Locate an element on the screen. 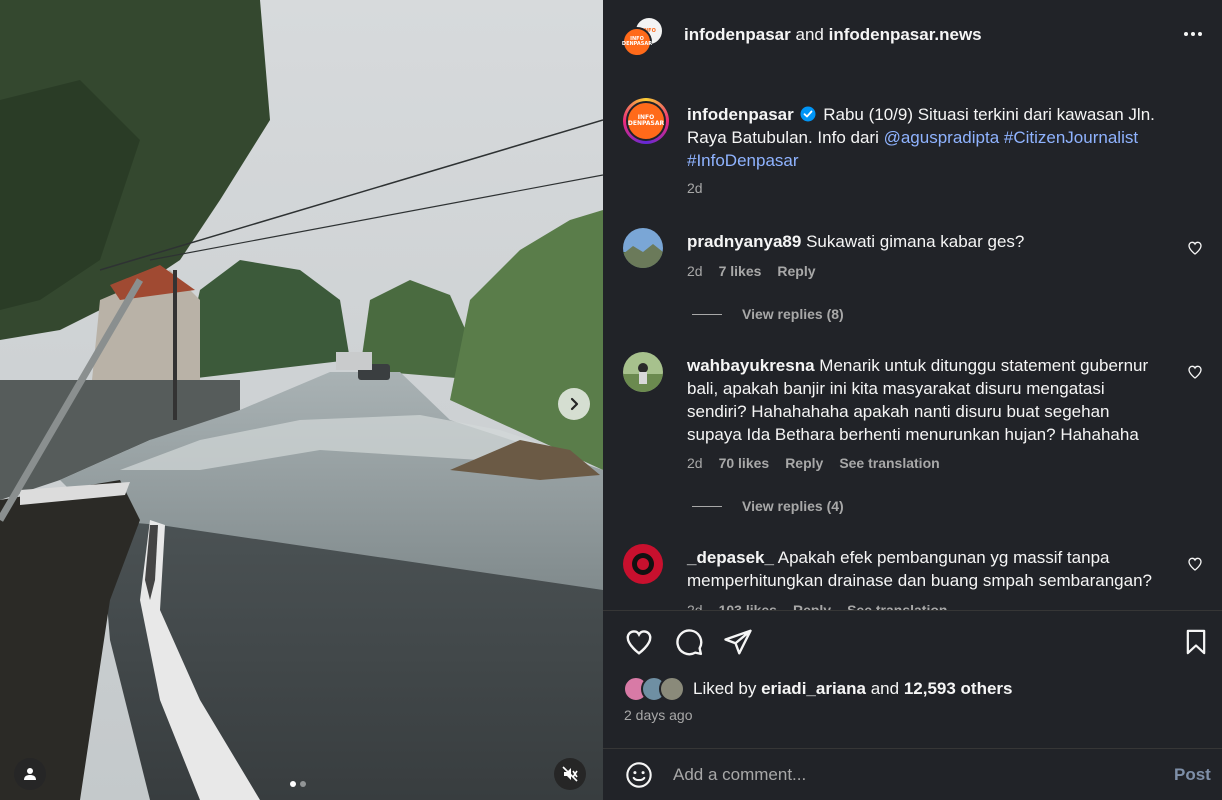 Image resolution: width=1222 pixels, height=800 pixels. post-comment-button: Post is located at coordinates (1192, 775).